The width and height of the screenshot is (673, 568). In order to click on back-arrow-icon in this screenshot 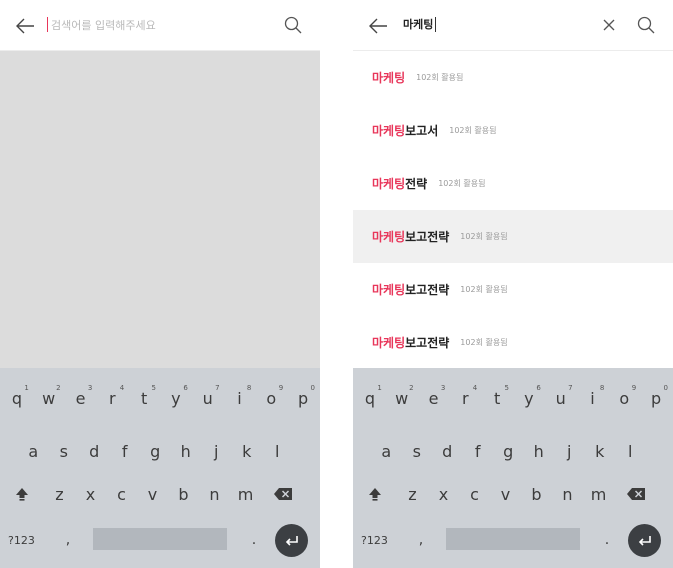, I will do `click(378, 26)`.